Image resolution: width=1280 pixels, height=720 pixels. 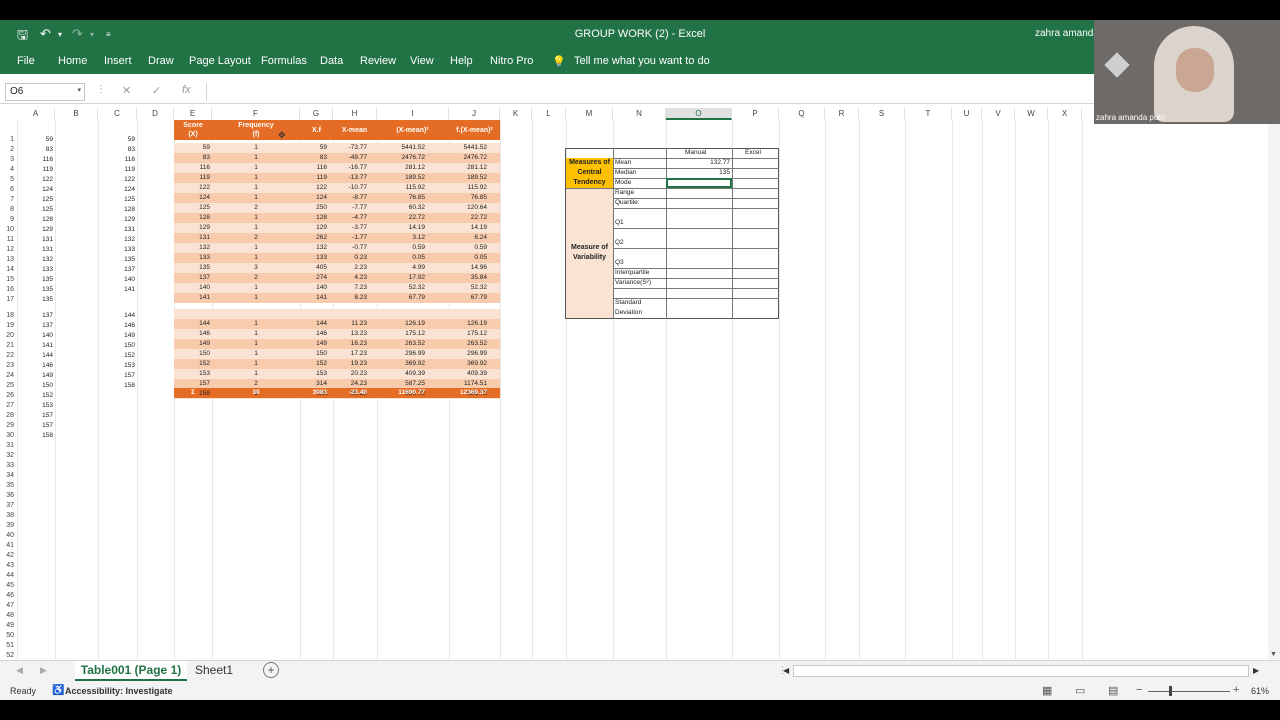 I want to click on cell-a: 158, so click(x=35, y=436).